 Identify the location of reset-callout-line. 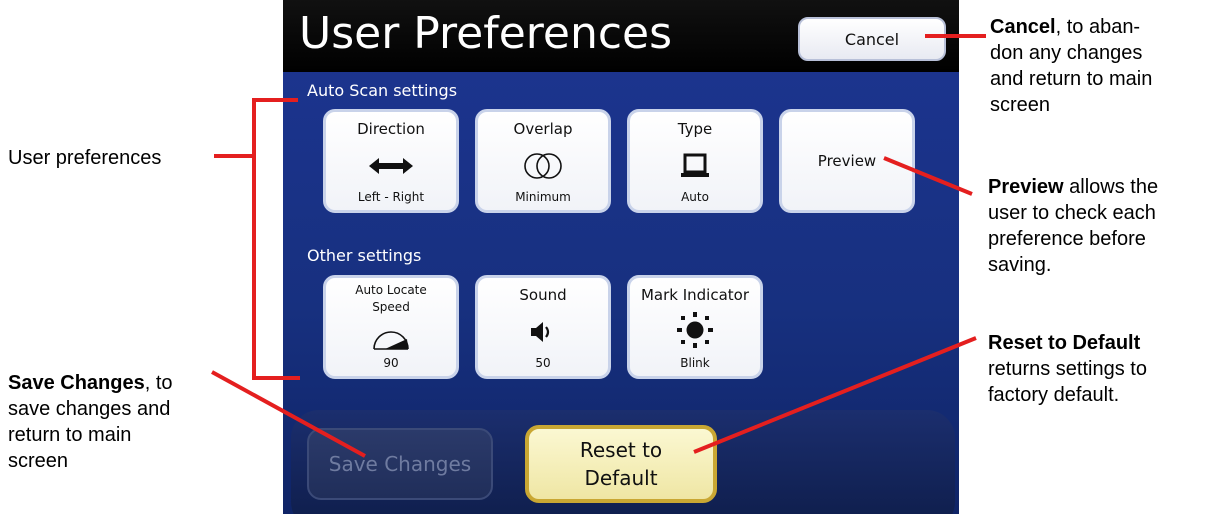
(835, 395).